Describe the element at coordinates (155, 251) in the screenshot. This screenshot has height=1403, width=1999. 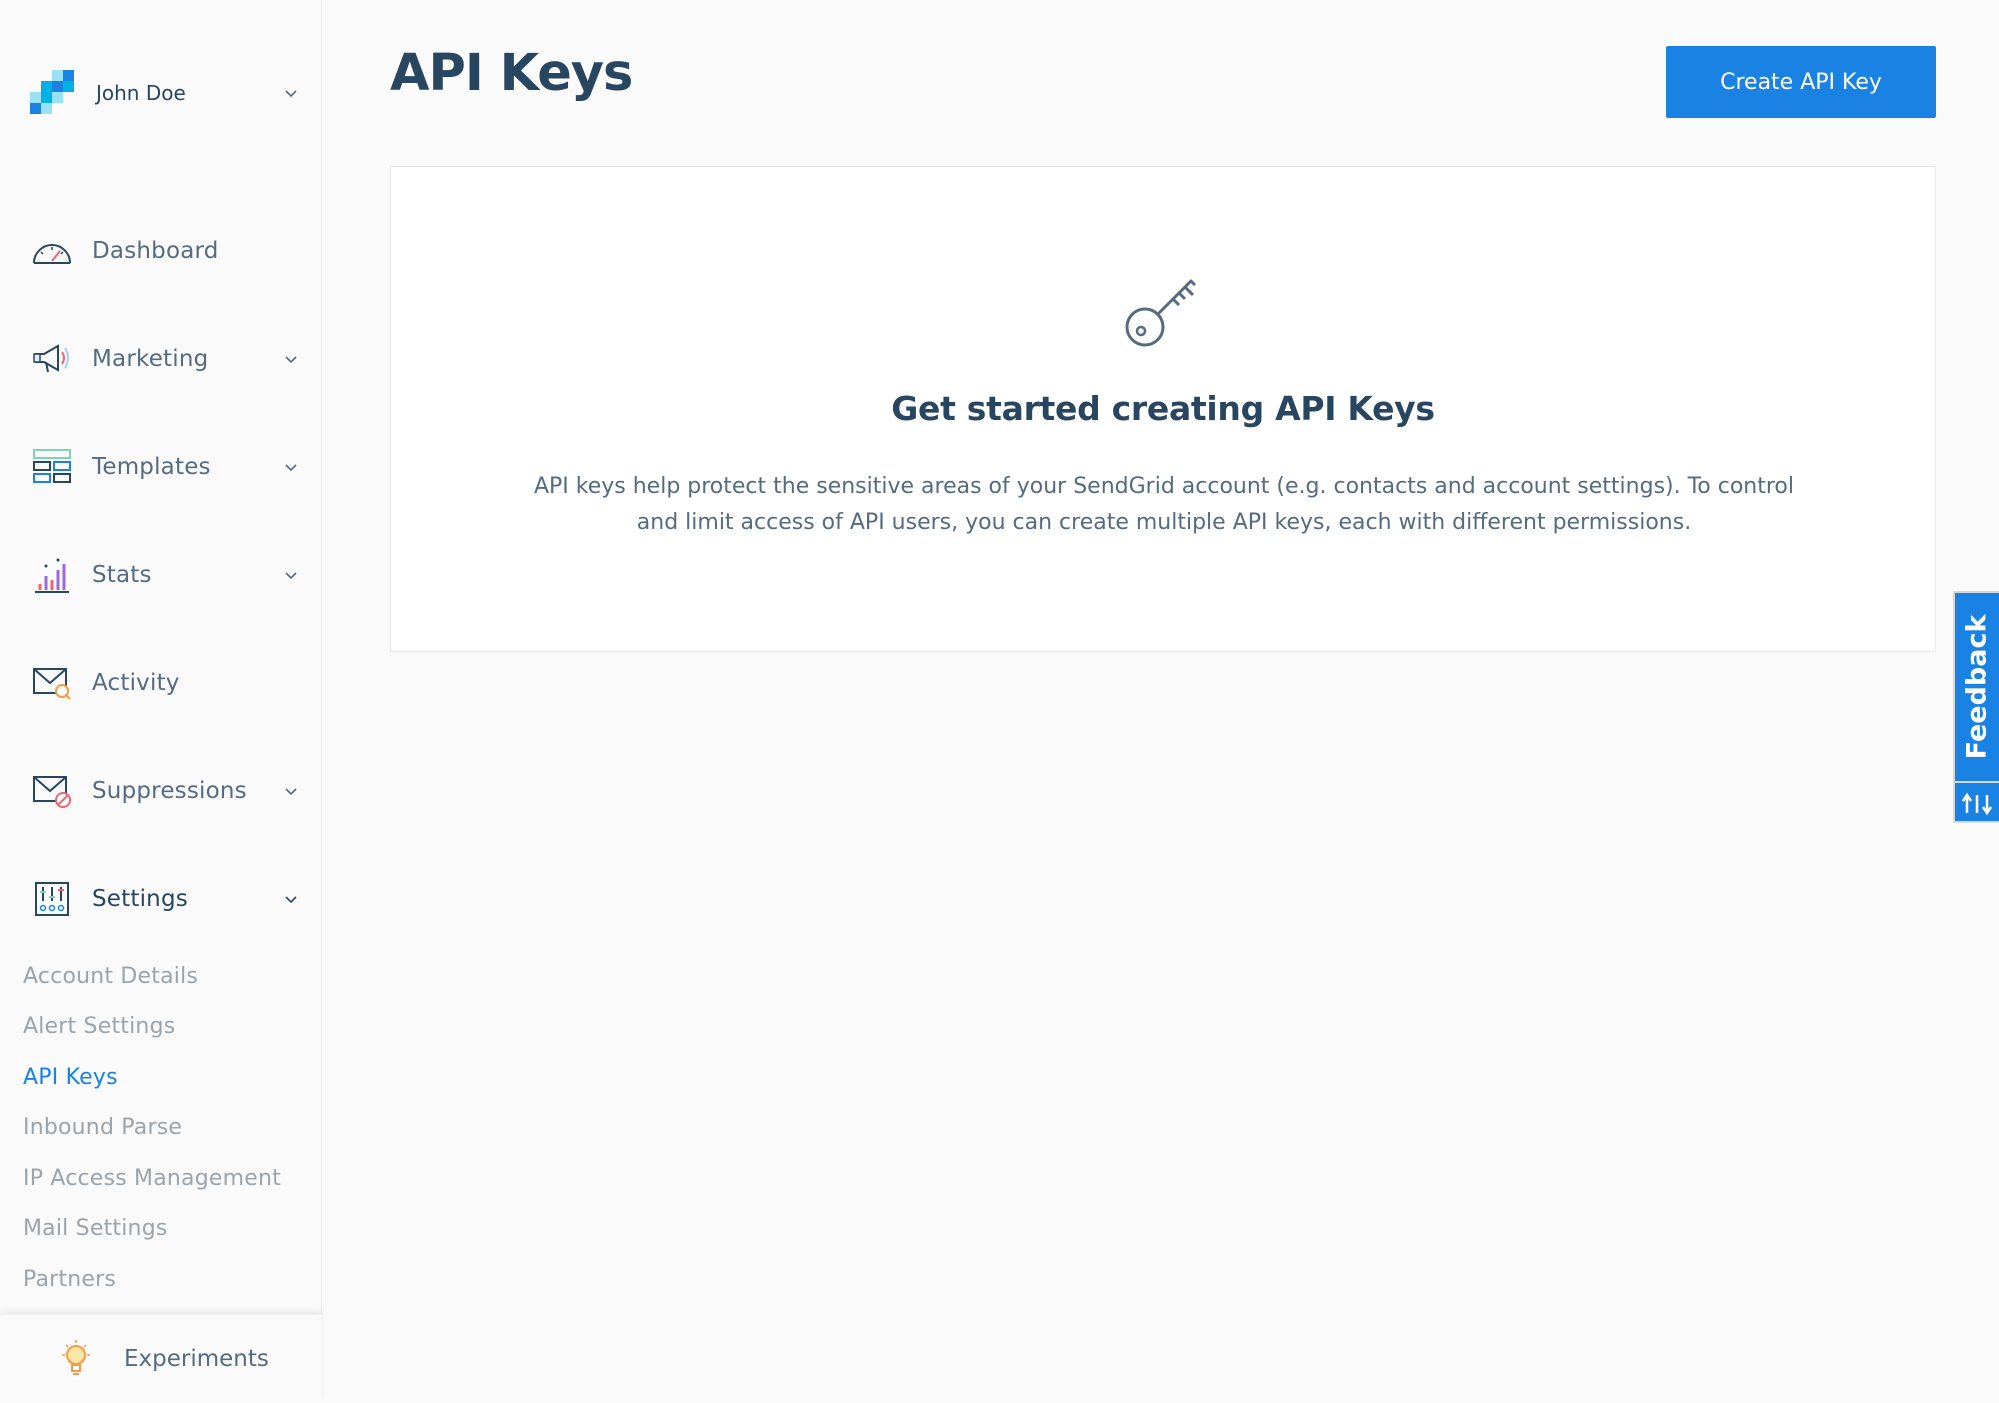
I see `nav-label-dashboard: Dashboard` at that location.